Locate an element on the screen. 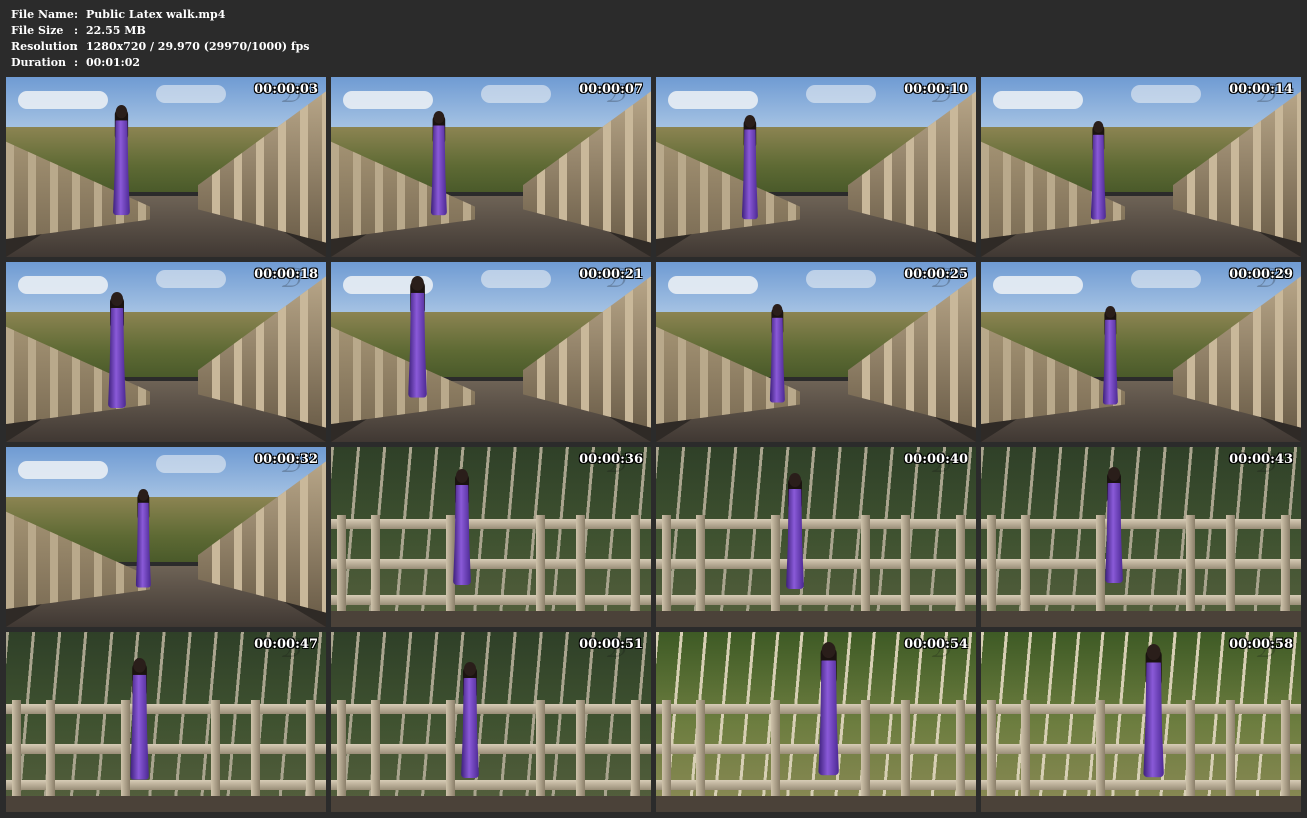 Image resolution: width=1307 pixels, height=818 pixels. video-thumbnail: ℬ 00:00:07 is located at coordinates (491, 167).